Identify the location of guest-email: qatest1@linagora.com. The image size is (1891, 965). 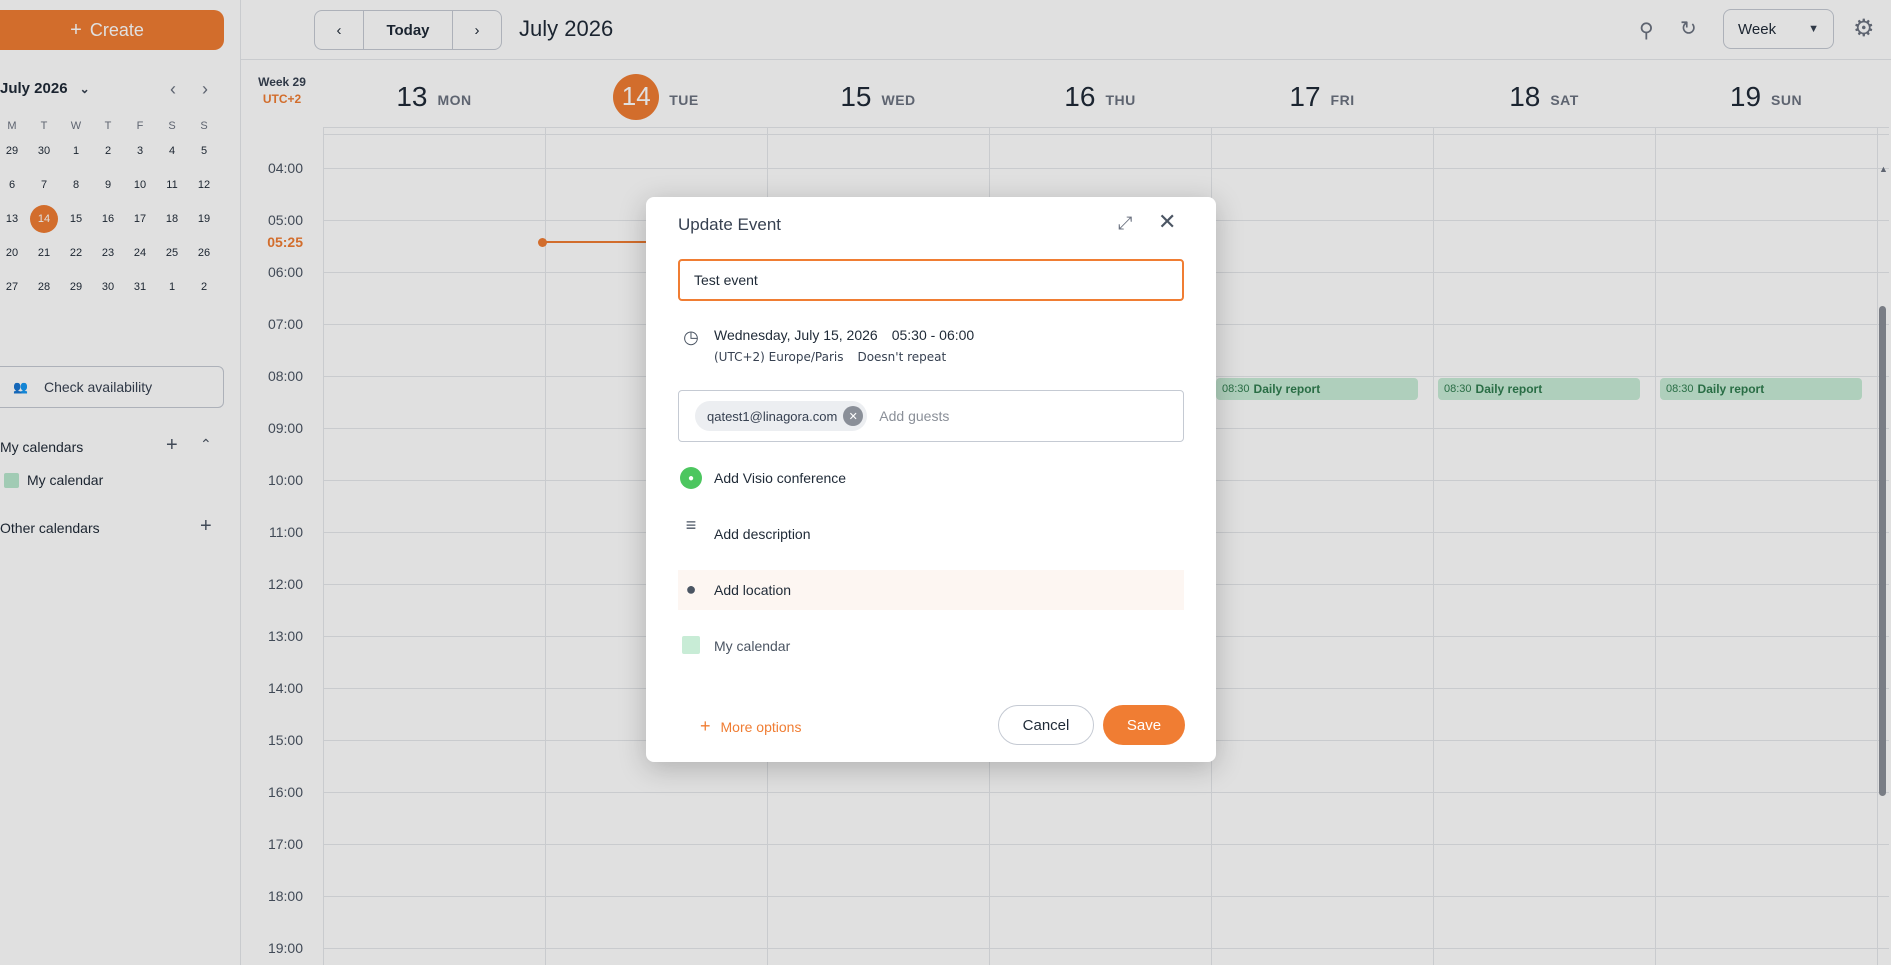
(772, 416).